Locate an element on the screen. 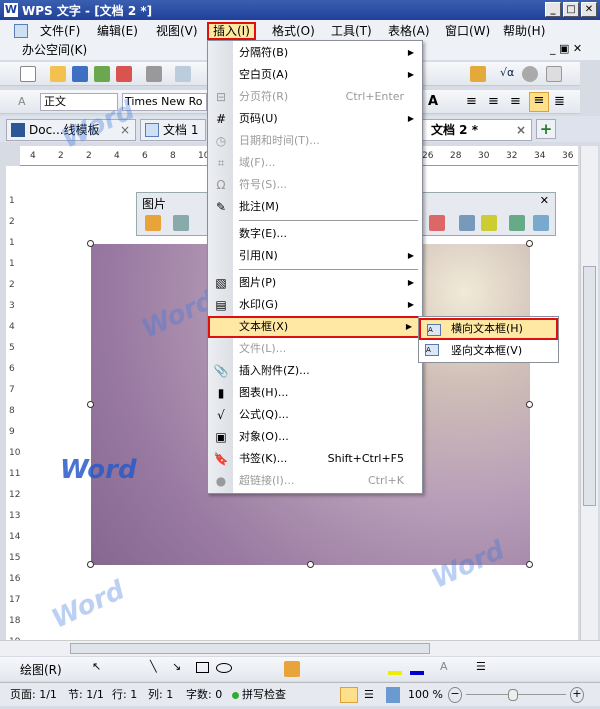 This screenshot has width=600, height=709. grow-font-icon: A is located at coordinates (433, 101).